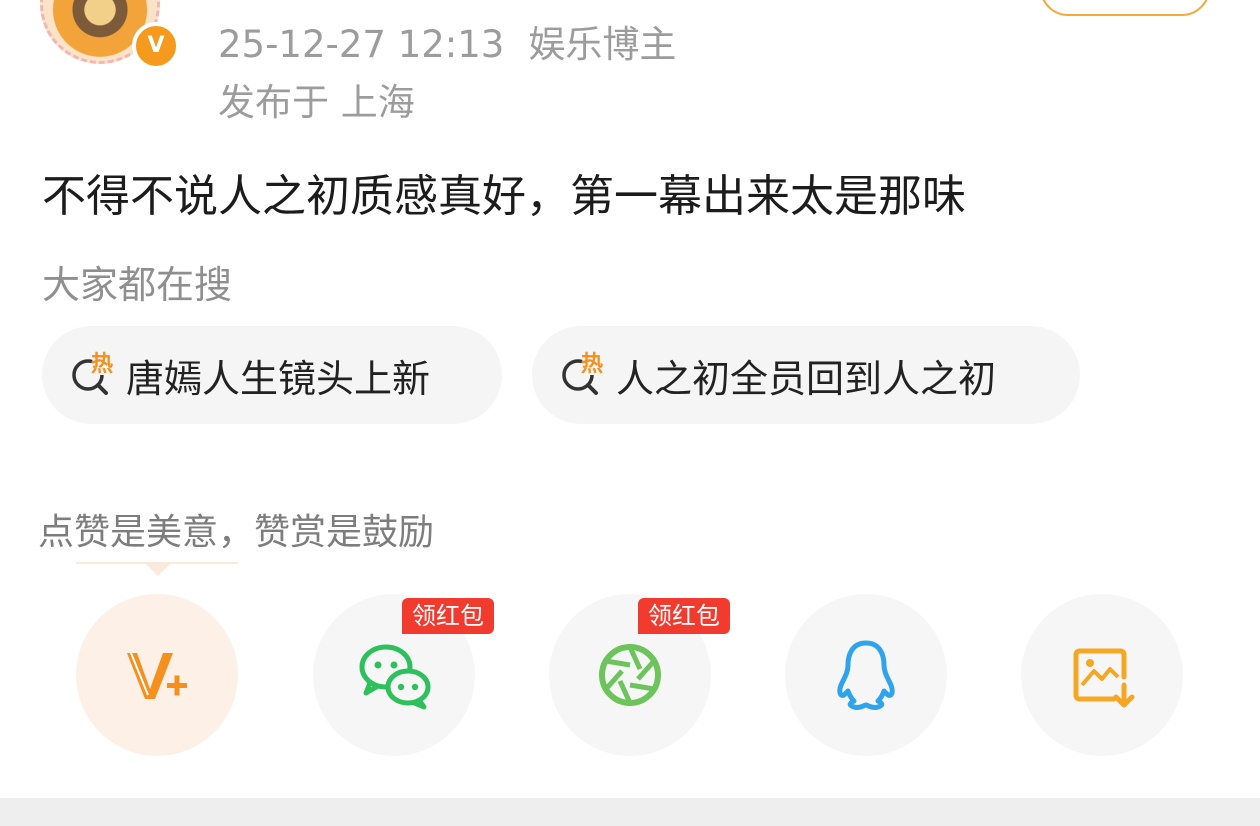  Describe the element at coordinates (1104, 678) in the screenshot. I see `save-image-icon` at that location.